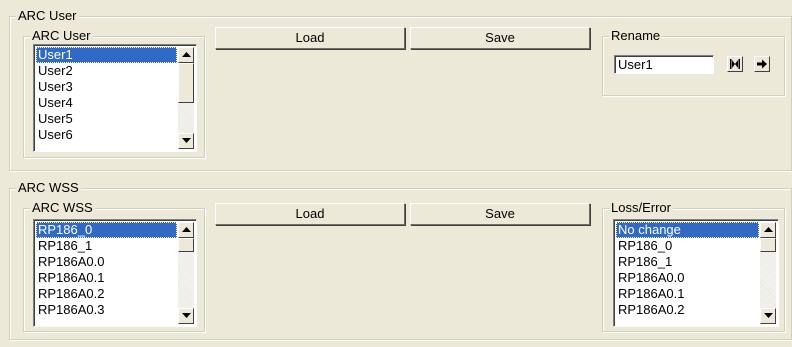 The height and width of the screenshot is (347, 792). I want to click on list-item: User2, so click(106, 71).